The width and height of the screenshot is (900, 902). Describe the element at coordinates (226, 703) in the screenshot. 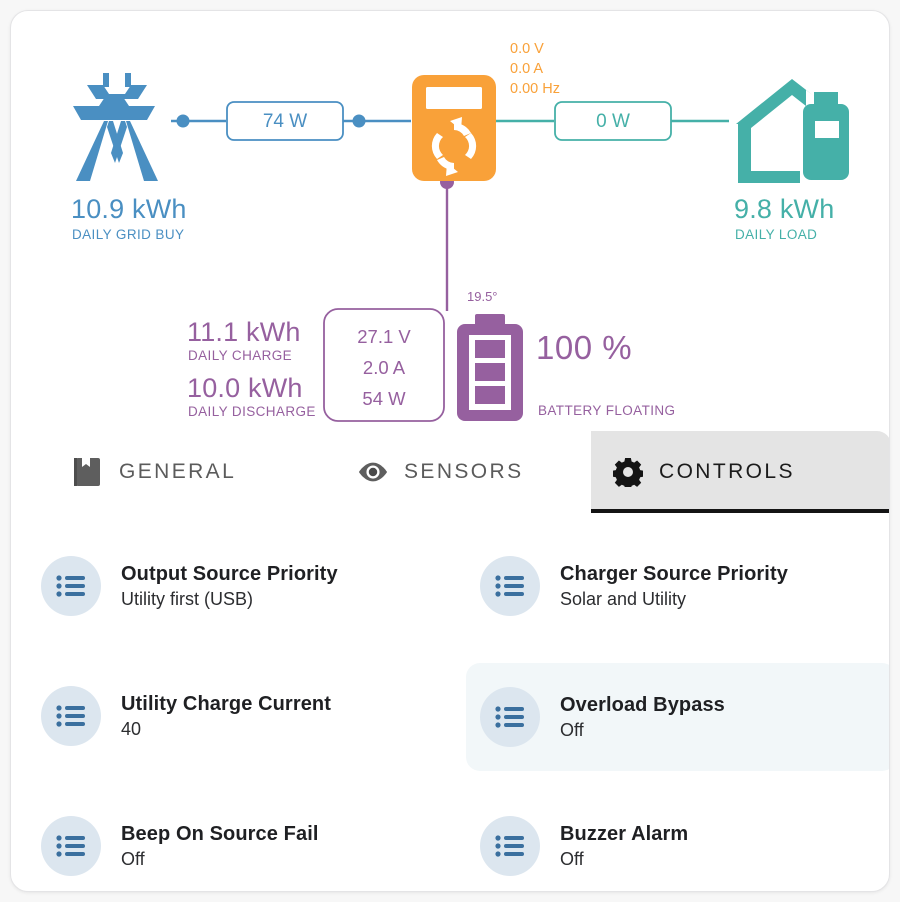

I see `control-title: Utility Charge Current` at that location.